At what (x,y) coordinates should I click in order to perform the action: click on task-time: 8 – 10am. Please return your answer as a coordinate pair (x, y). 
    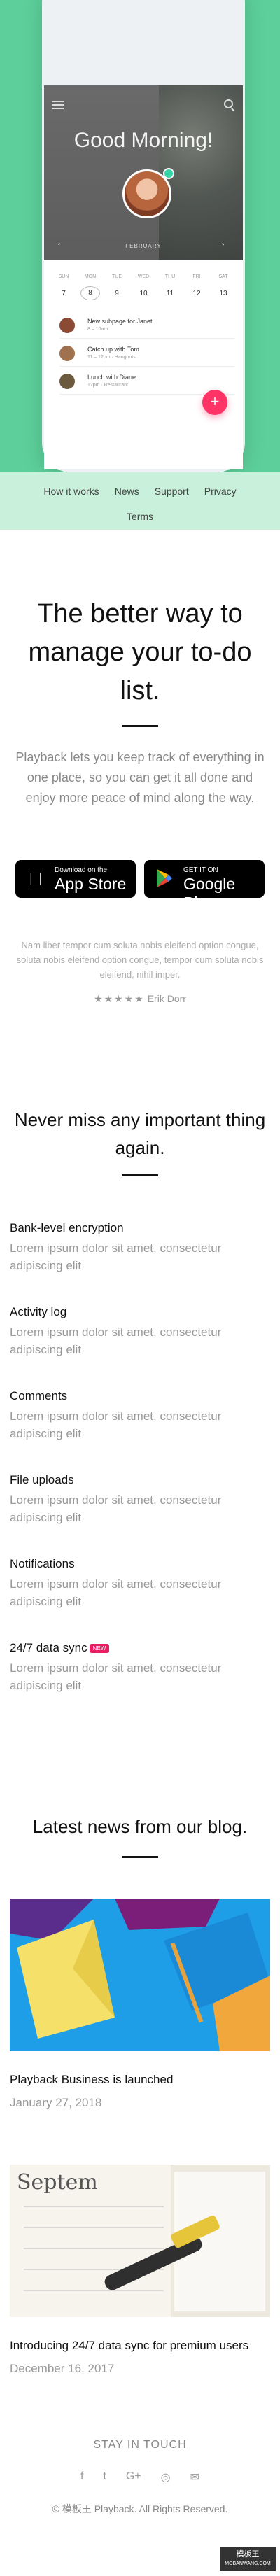
    Looking at the image, I should click on (98, 329).